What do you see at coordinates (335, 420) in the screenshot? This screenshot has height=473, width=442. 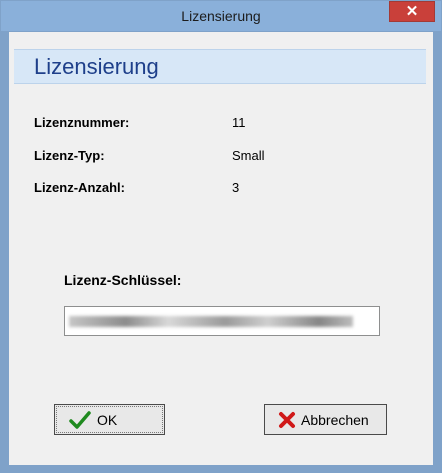 I see `cancel-button-label: Abbrechen` at bounding box center [335, 420].